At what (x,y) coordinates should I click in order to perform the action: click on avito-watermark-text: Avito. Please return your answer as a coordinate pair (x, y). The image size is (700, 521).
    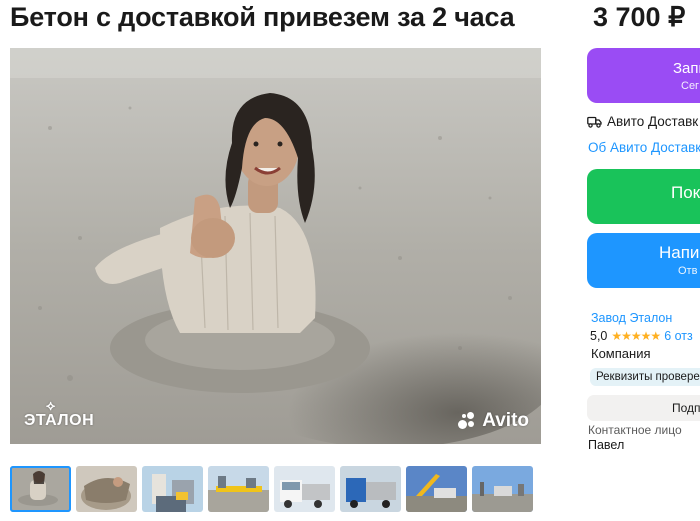
    Looking at the image, I should click on (505, 420).